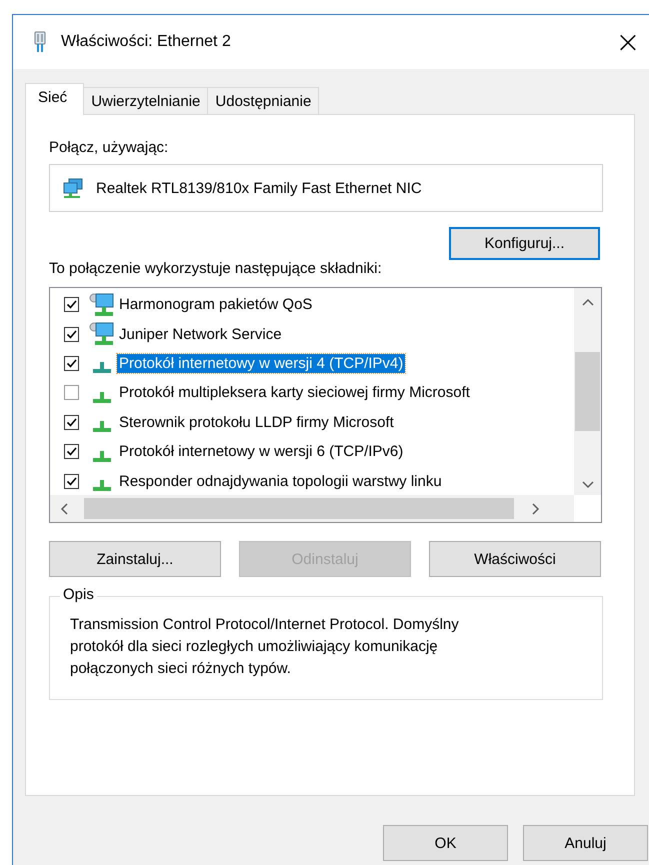 This screenshot has height=865, width=649. Describe the element at coordinates (200, 334) in the screenshot. I see `component-item: Juniper Network Service` at that location.